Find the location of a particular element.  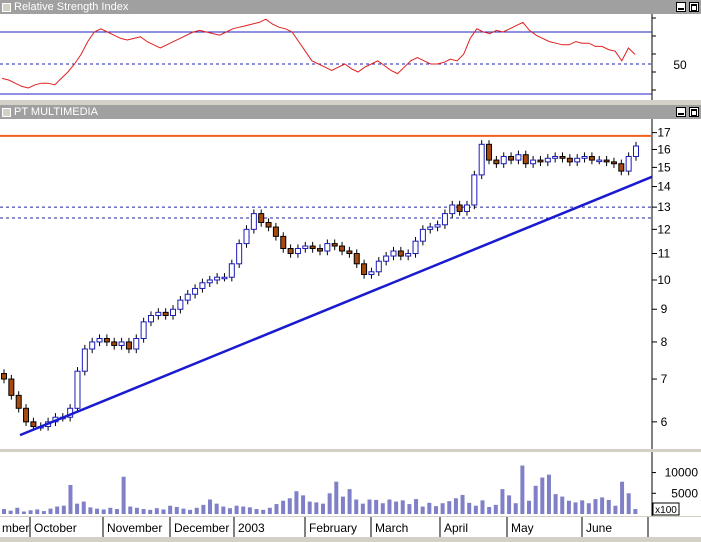

rsi-minimize-icon is located at coordinates (681, 7).